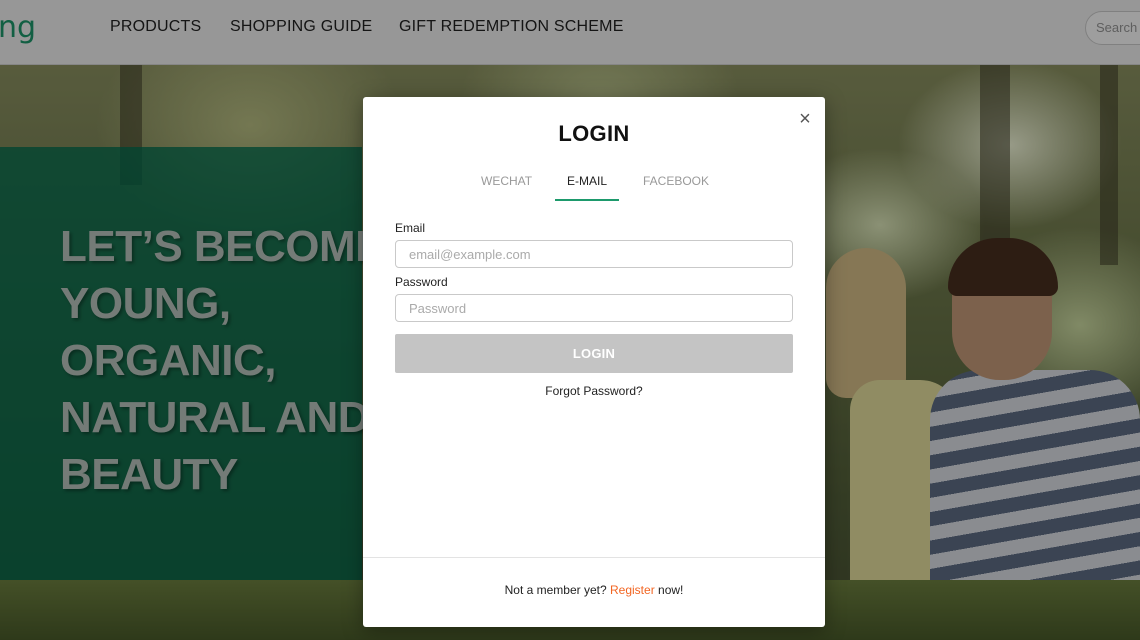 This screenshot has width=1140, height=640. I want to click on login-button: LOGIN, so click(594, 353).